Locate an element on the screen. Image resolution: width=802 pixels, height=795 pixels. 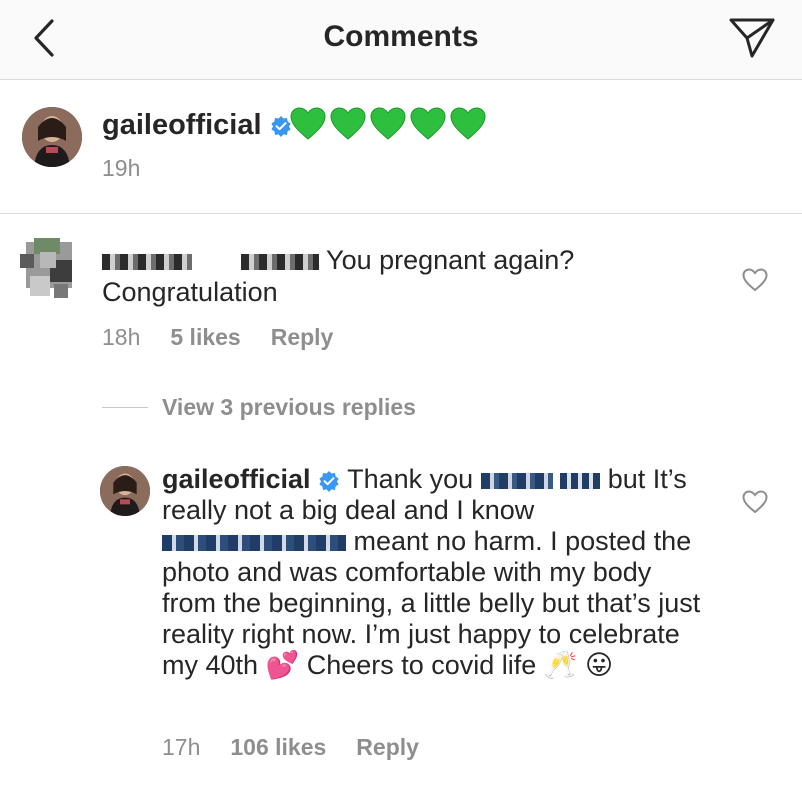
reply-likes: 106 likes is located at coordinates (278, 747).